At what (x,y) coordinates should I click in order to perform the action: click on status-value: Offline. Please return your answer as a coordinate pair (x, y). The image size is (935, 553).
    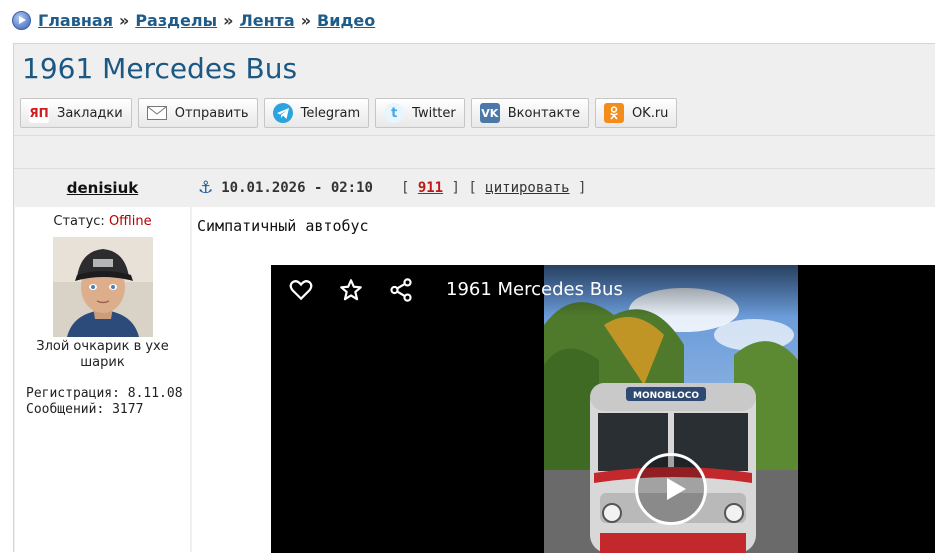
    Looking at the image, I should click on (130, 221).